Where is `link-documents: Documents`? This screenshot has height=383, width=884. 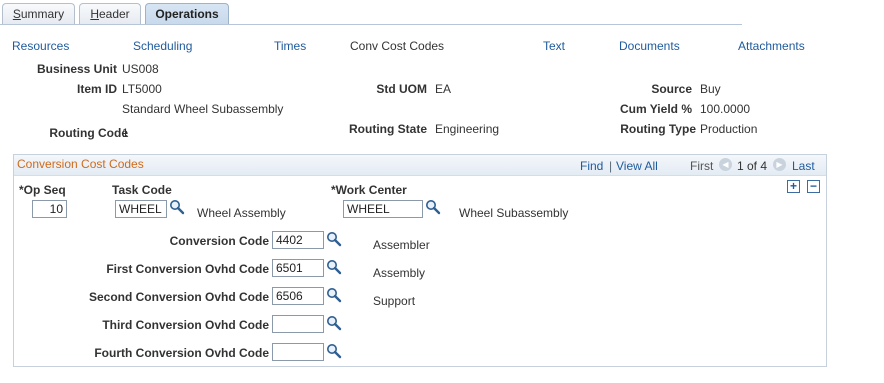 link-documents: Documents is located at coordinates (649, 46).